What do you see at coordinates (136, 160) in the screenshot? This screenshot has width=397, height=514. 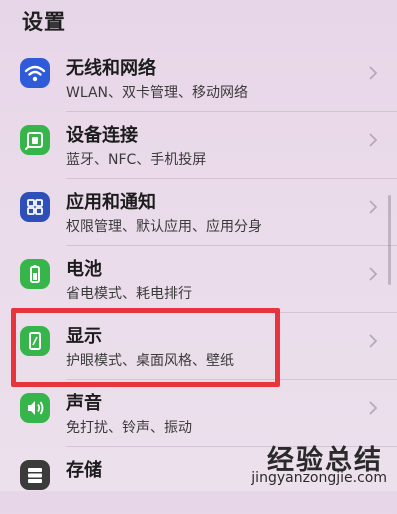 I see `settings-item-subtitle: 蓝牙、NFC、手机投屏` at bounding box center [136, 160].